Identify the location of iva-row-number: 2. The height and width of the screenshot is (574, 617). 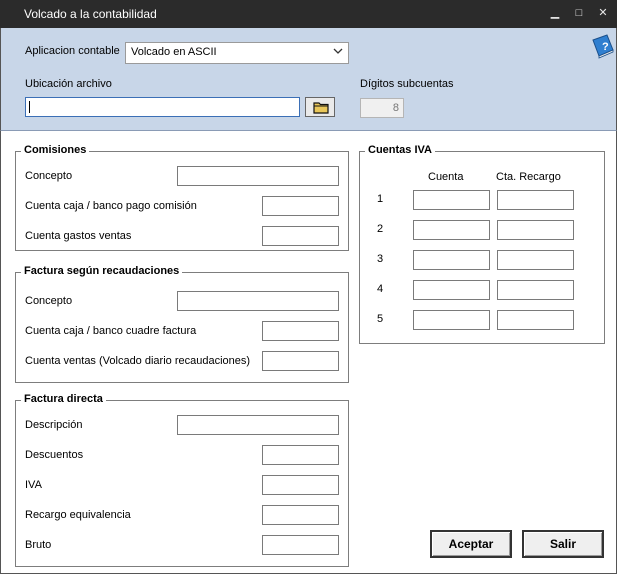
(380, 229).